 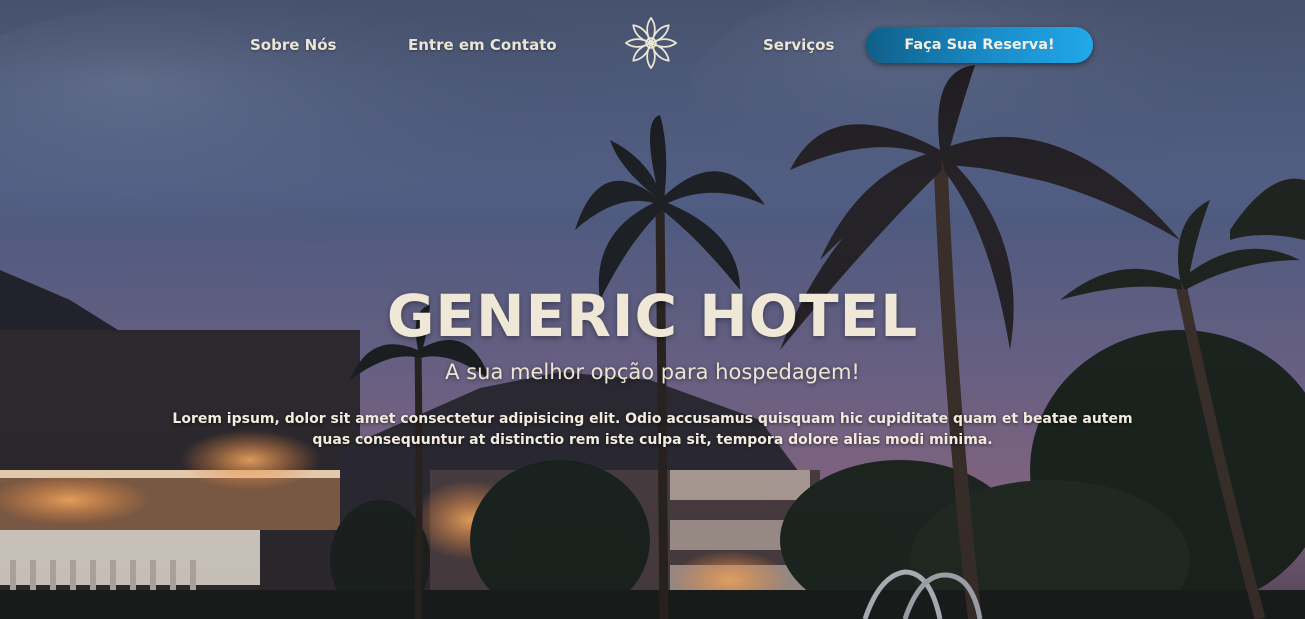 I want to click on nav-link-contato: Entre em Contato, so click(x=482, y=45).